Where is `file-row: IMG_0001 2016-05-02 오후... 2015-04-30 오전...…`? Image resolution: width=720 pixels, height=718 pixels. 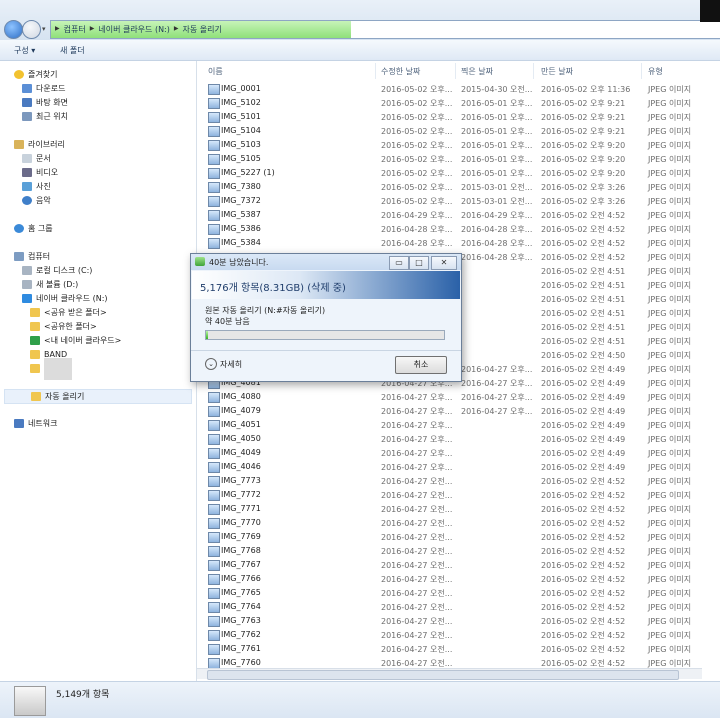
file-row: IMG_0001 2016-05-02 오후... 2015-04-30 오전...… is located at coordinates (458, 89).